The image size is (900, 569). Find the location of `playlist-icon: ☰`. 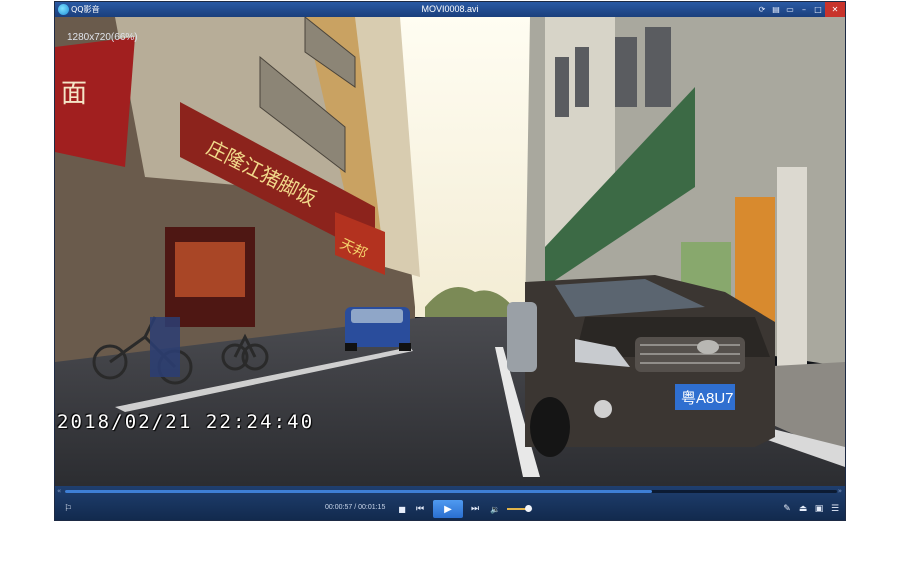

playlist-icon: ☰ is located at coordinates (835, 509).